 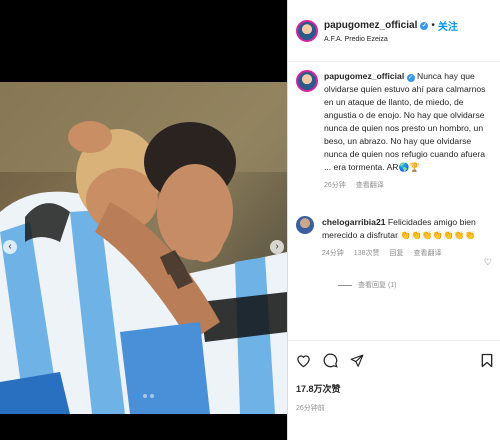 What do you see at coordinates (333, 253) in the screenshot?
I see `comment-age: 24分钟` at bounding box center [333, 253].